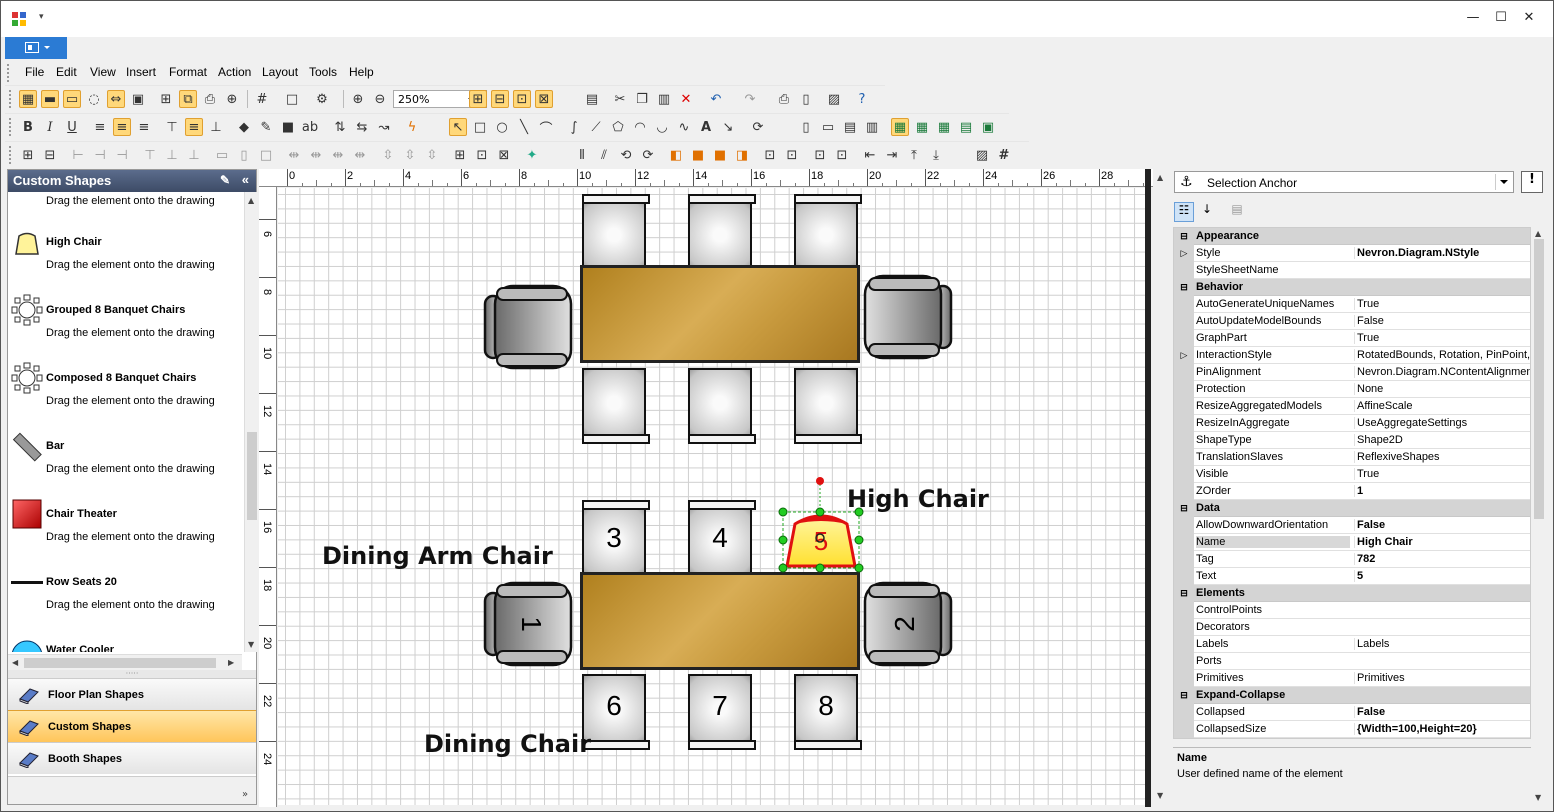  I want to click on chevron-down-icon, so click(1503, 182).